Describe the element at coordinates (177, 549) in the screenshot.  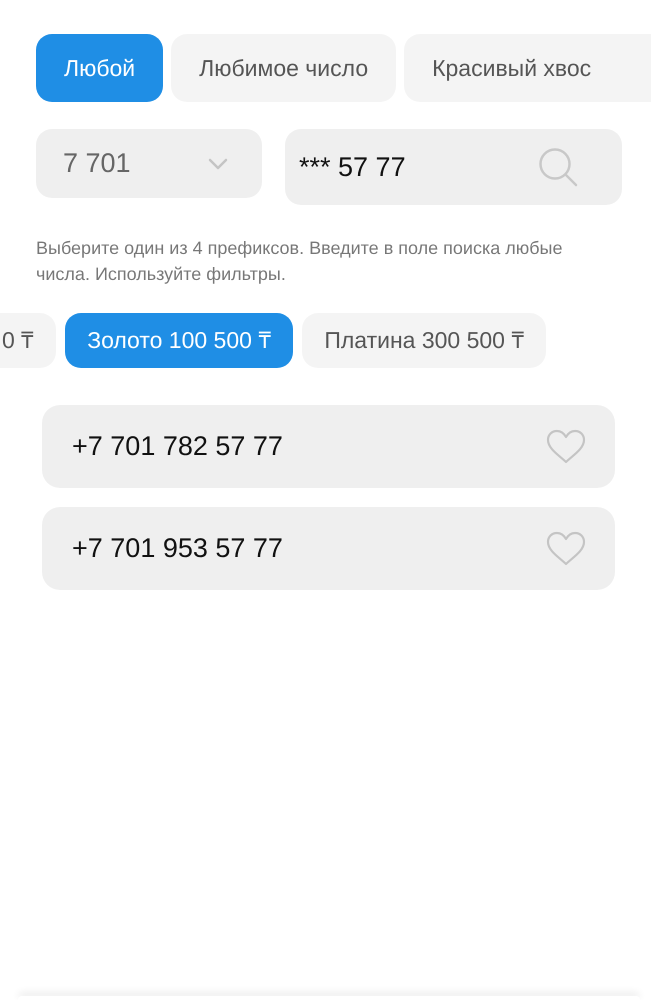
I see `phone-number: +7 701 953 57 77` at that location.